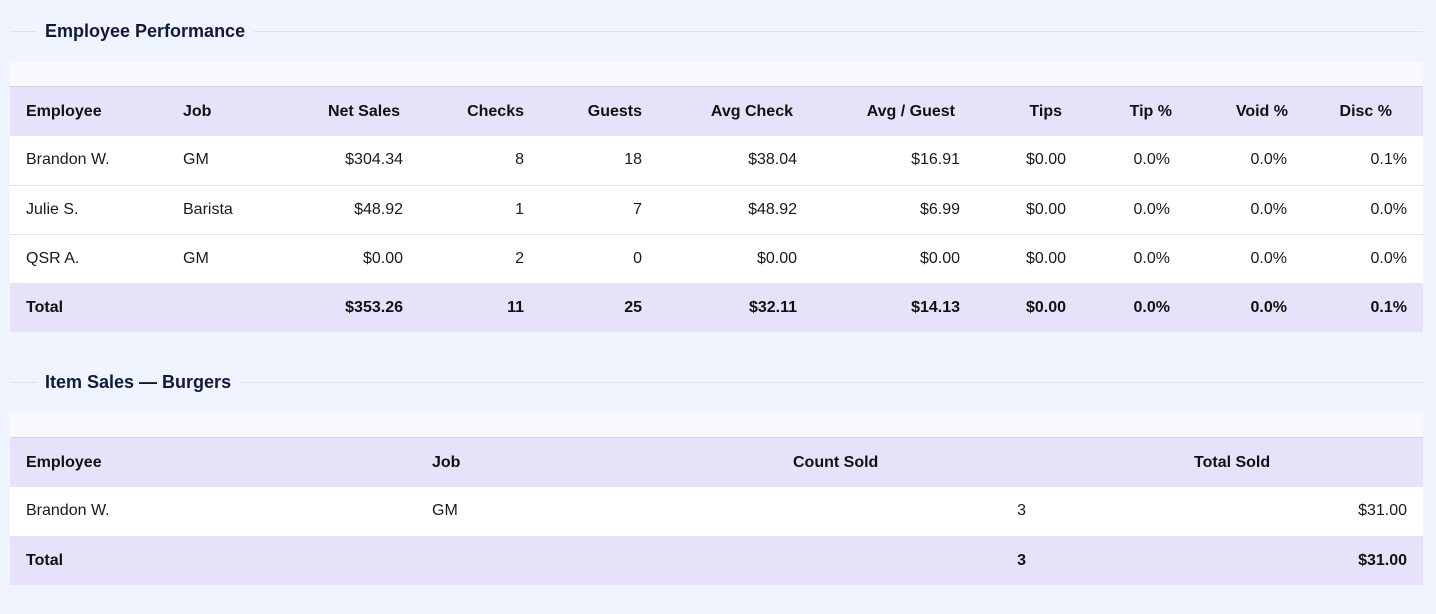 The image size is (1436, 614). What do you see at coordinates (1363, 161) in the screenshot?
I see `cell-disc-pct: 0.1%` at bounding box center [1363, 161].